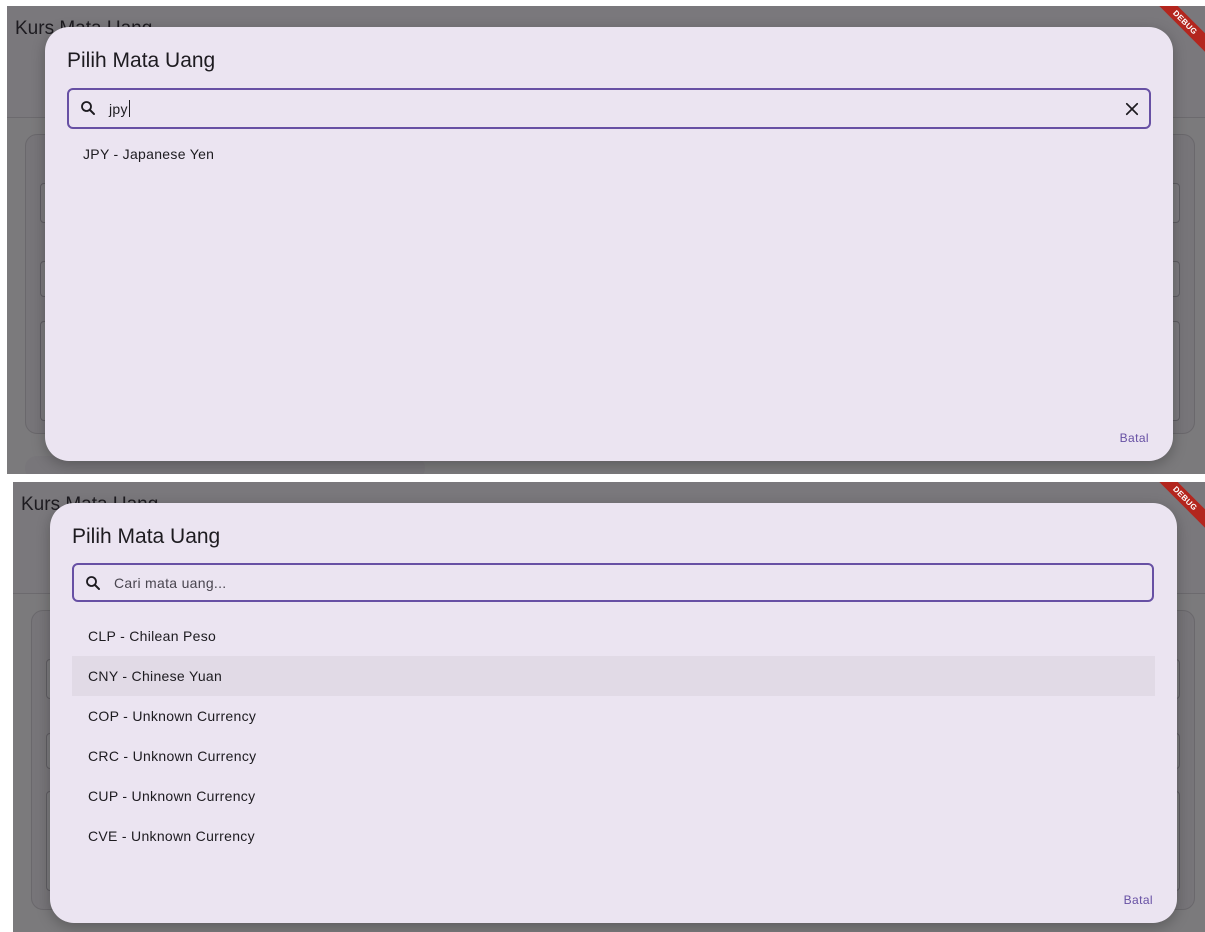 The image size is (1205, 932). What do you see at coordinates (613, 796) in the screenshot?
I see `currency-list-item: CUP - Unknown Currency` at bounding box center [613, 796].